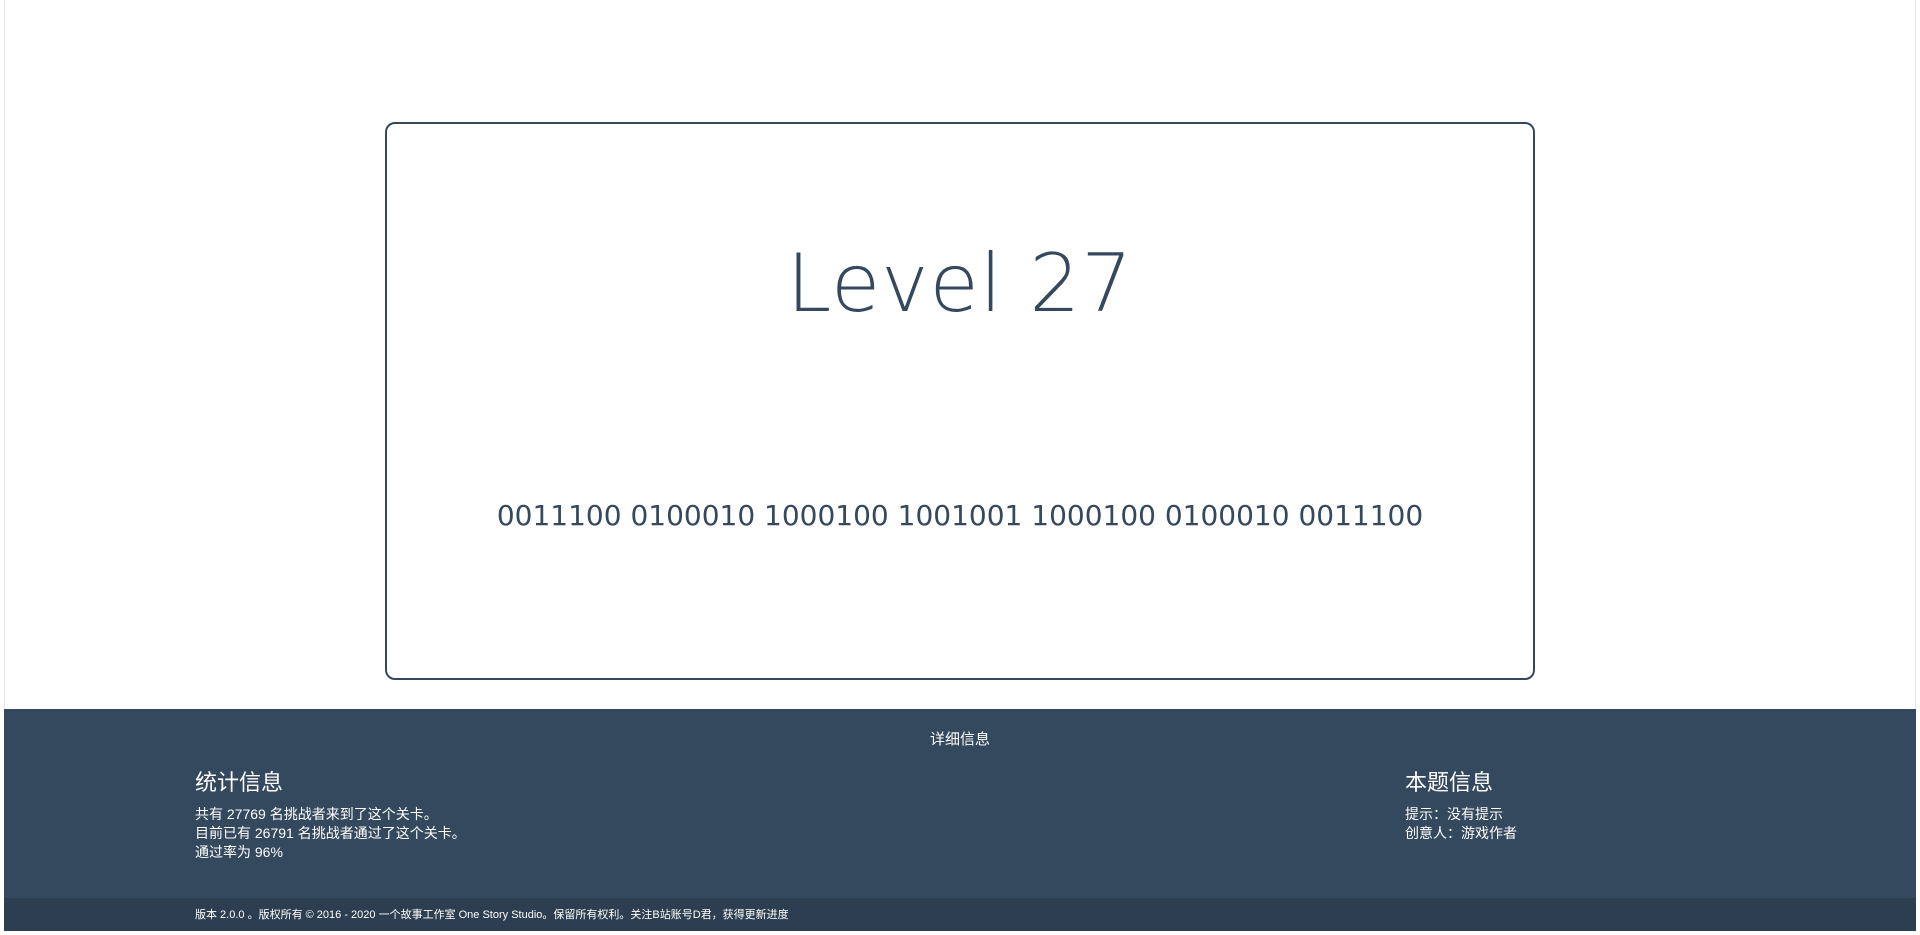 The image size is (1920, 935). I want to click on level-creator: 创意人：游戏作者, so click(1461, 833).